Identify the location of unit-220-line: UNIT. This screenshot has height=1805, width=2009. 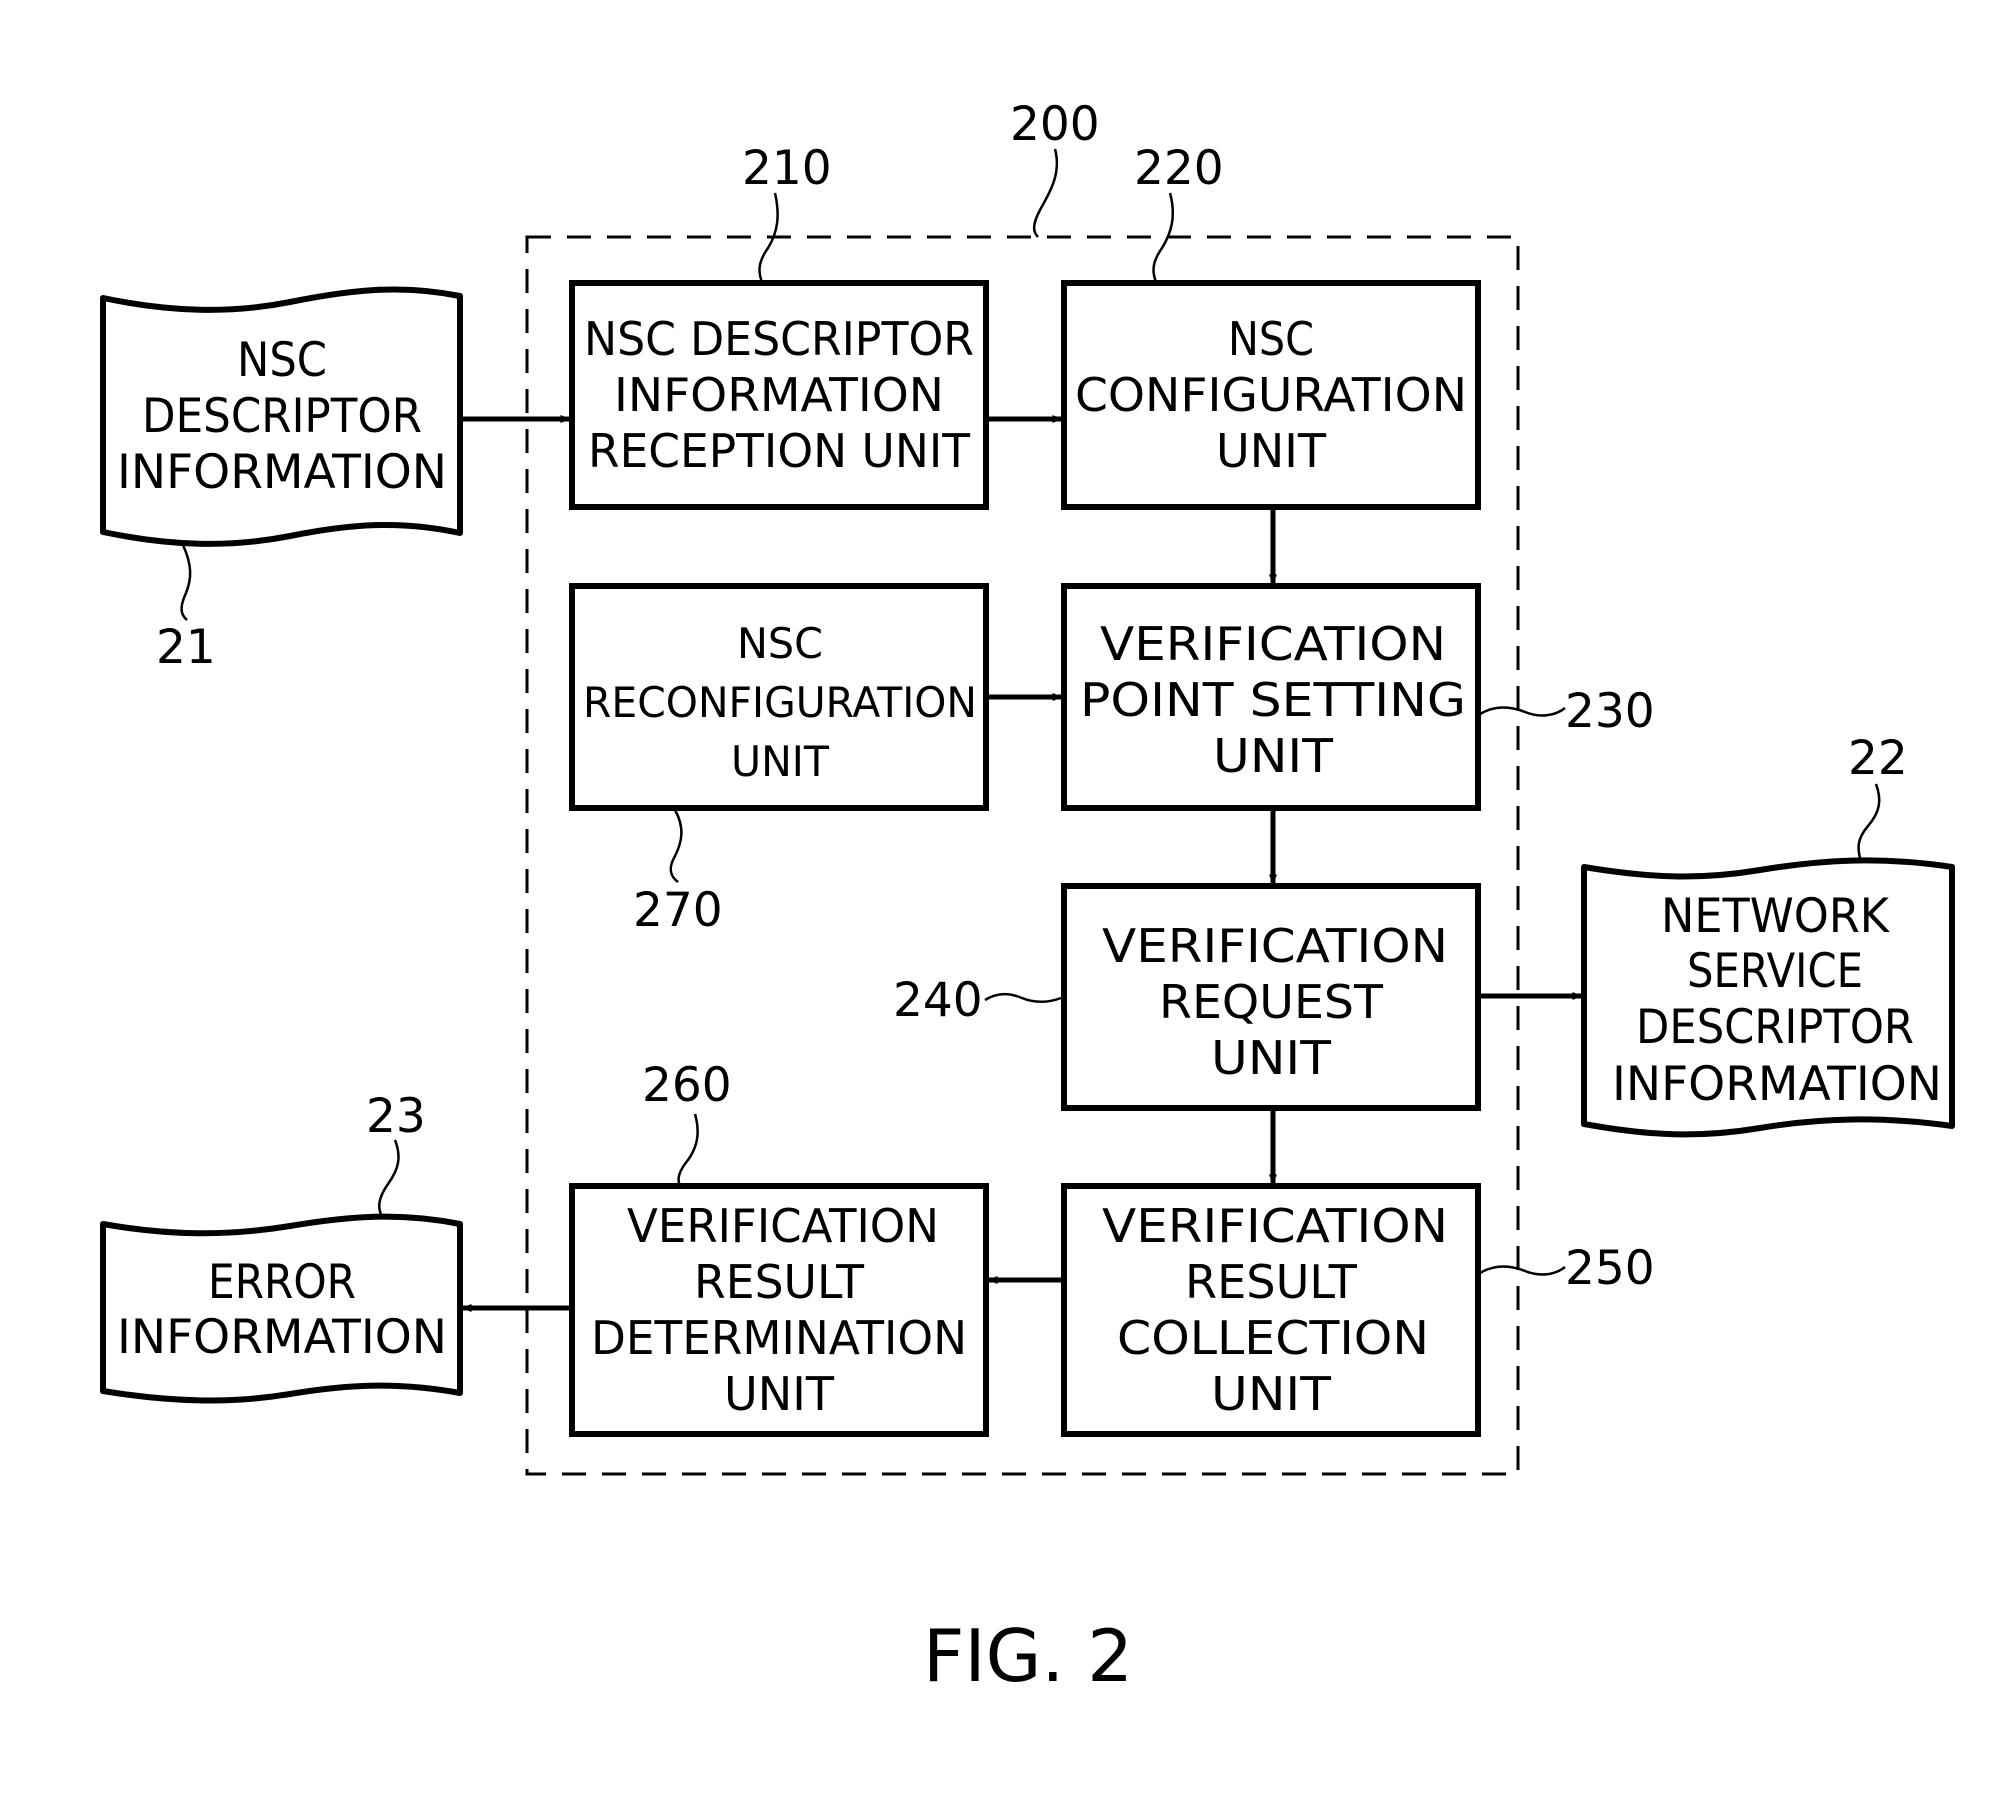
(1271, 451).